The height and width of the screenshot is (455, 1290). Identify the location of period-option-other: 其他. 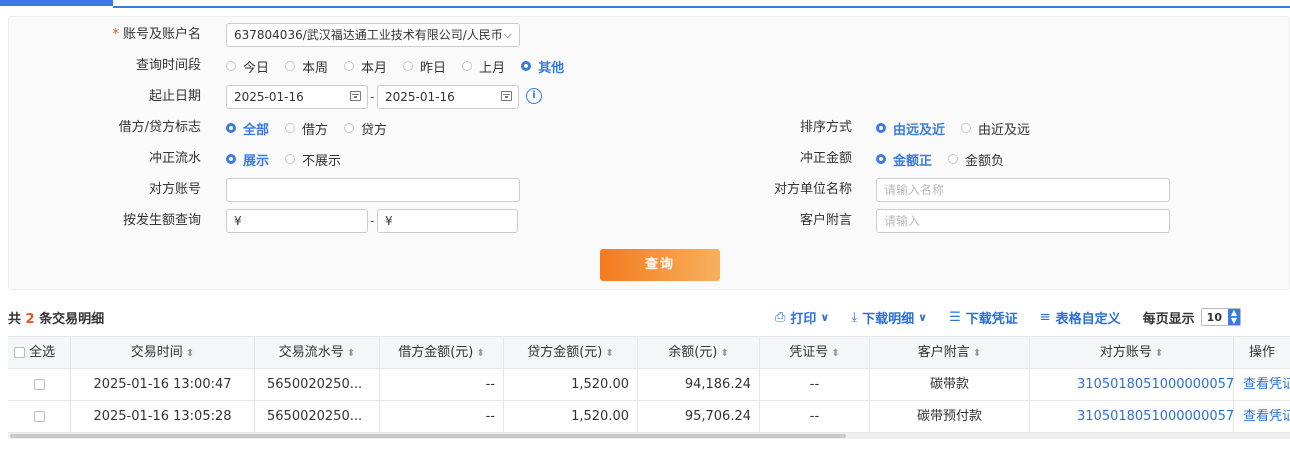
(542, 66).